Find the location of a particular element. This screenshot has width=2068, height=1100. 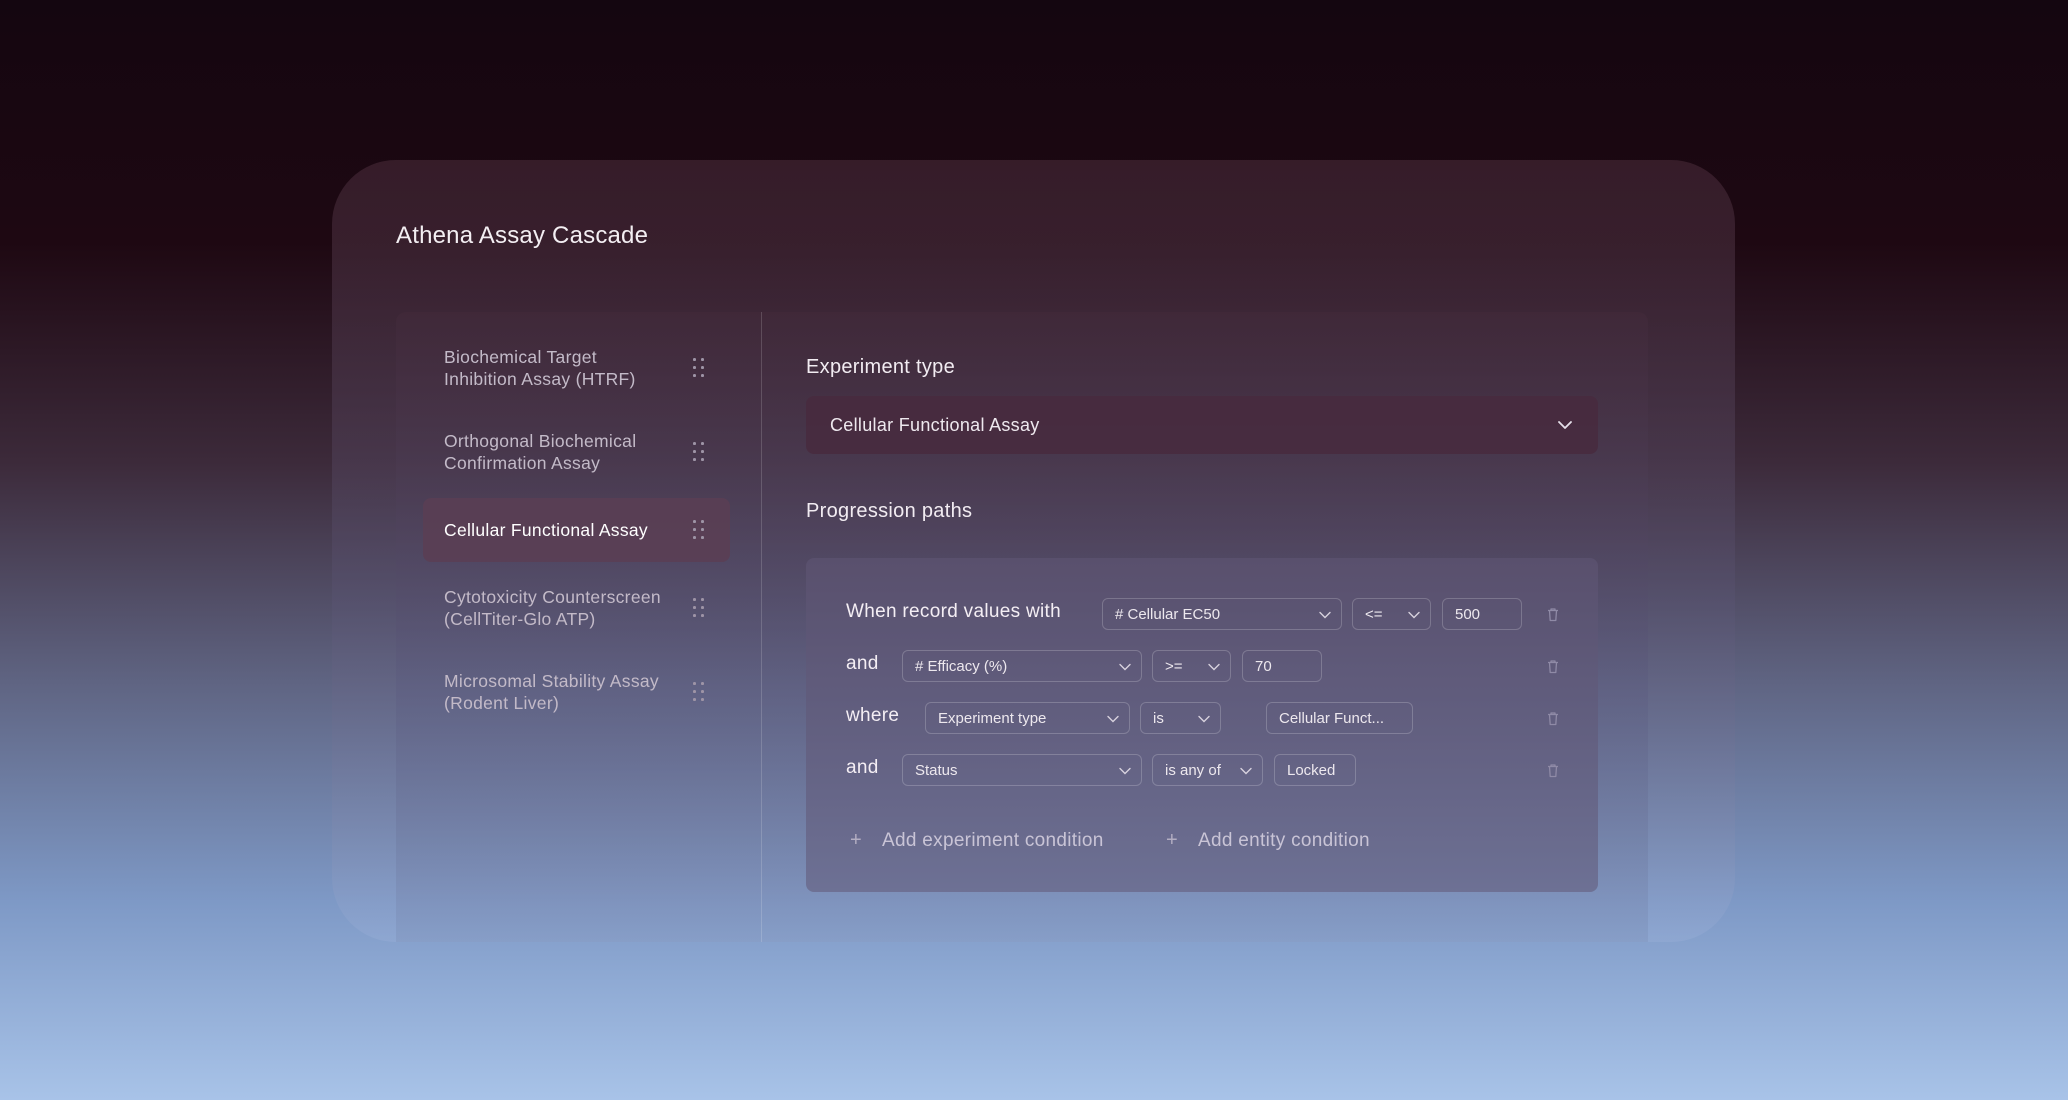

condition-field-value: Experiment type is located at coordinates (992, 718).